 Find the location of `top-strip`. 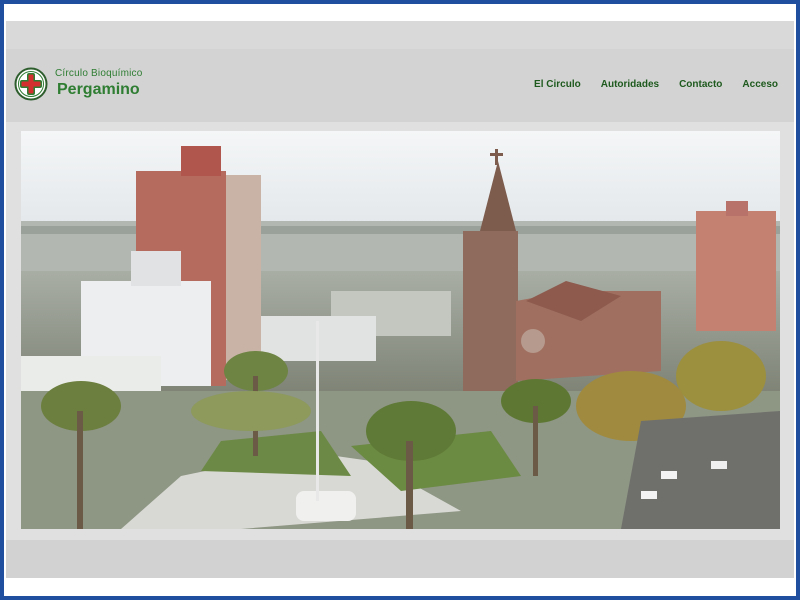

top-strip is located at coordinates (400, 35).